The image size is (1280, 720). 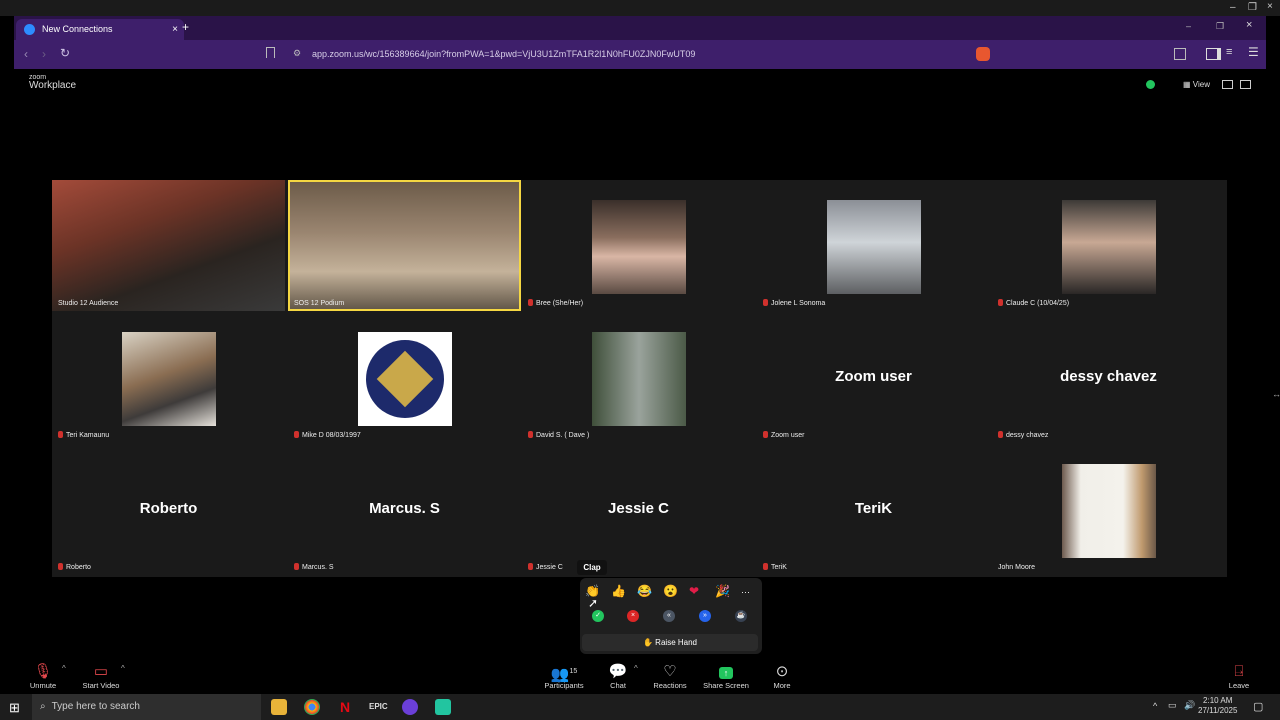 What do you see at coordinates (43, 685) in the screenshot?
I see `unmute-label: Unmute` at bounding box center [43, 685].